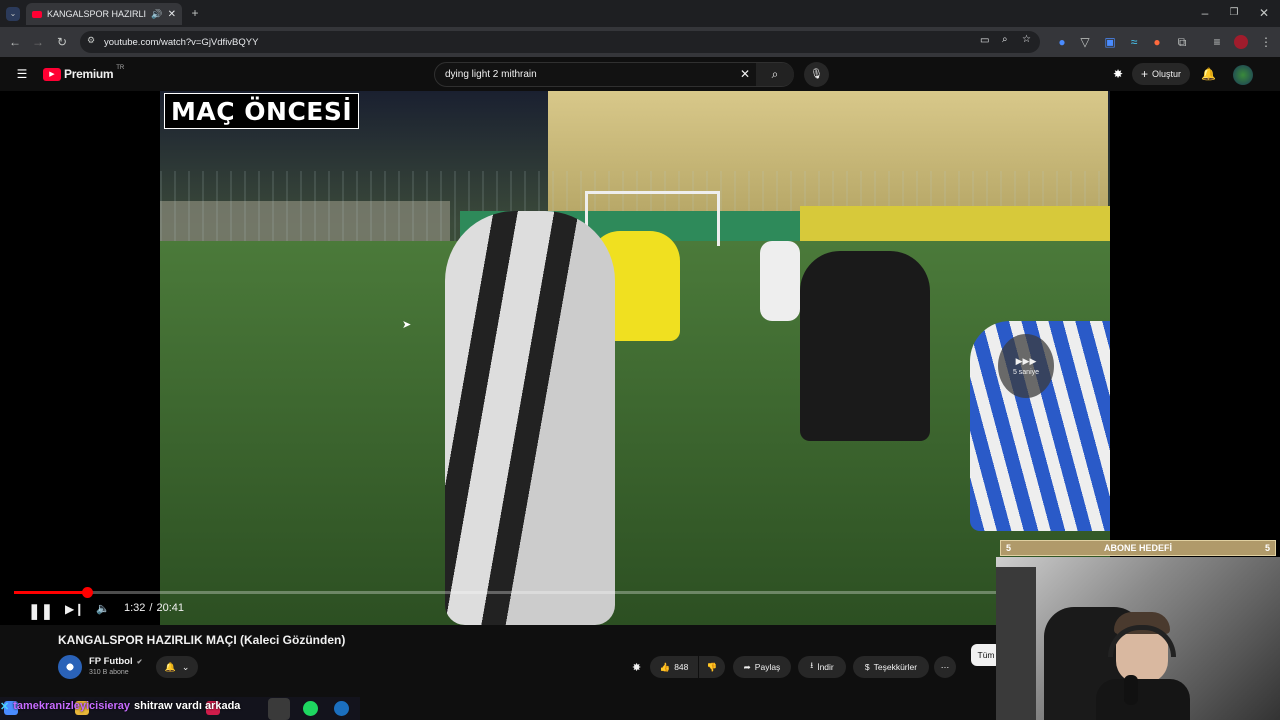 This screenshot has height=720, width=1280. I want to click on next-icon: ▶❙, so click(74, 609).